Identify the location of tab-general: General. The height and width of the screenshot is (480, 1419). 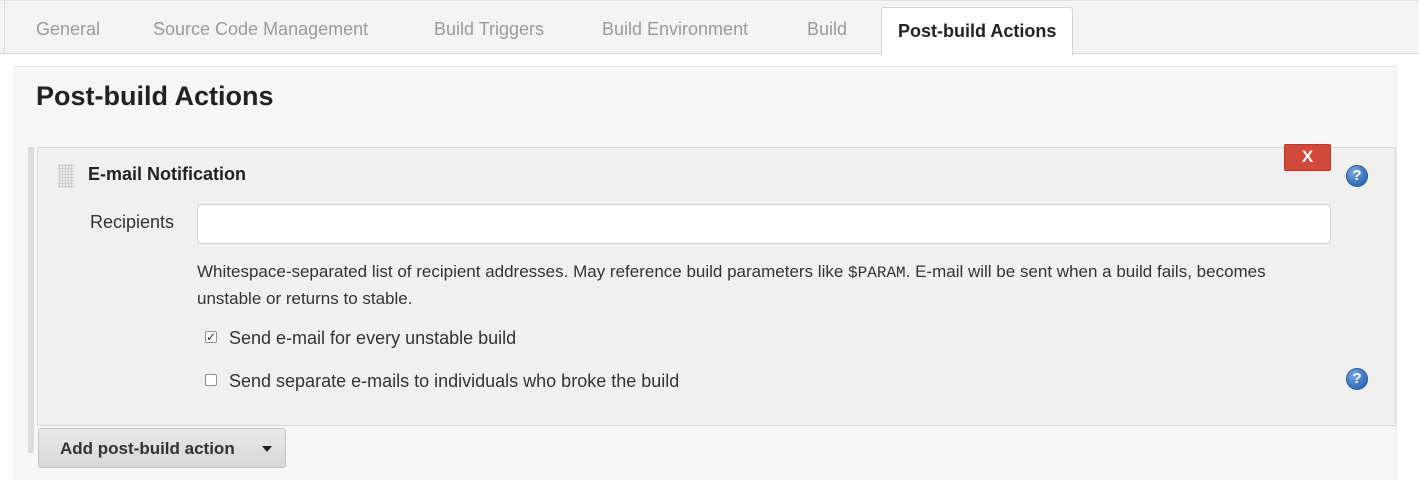
(68, 28).